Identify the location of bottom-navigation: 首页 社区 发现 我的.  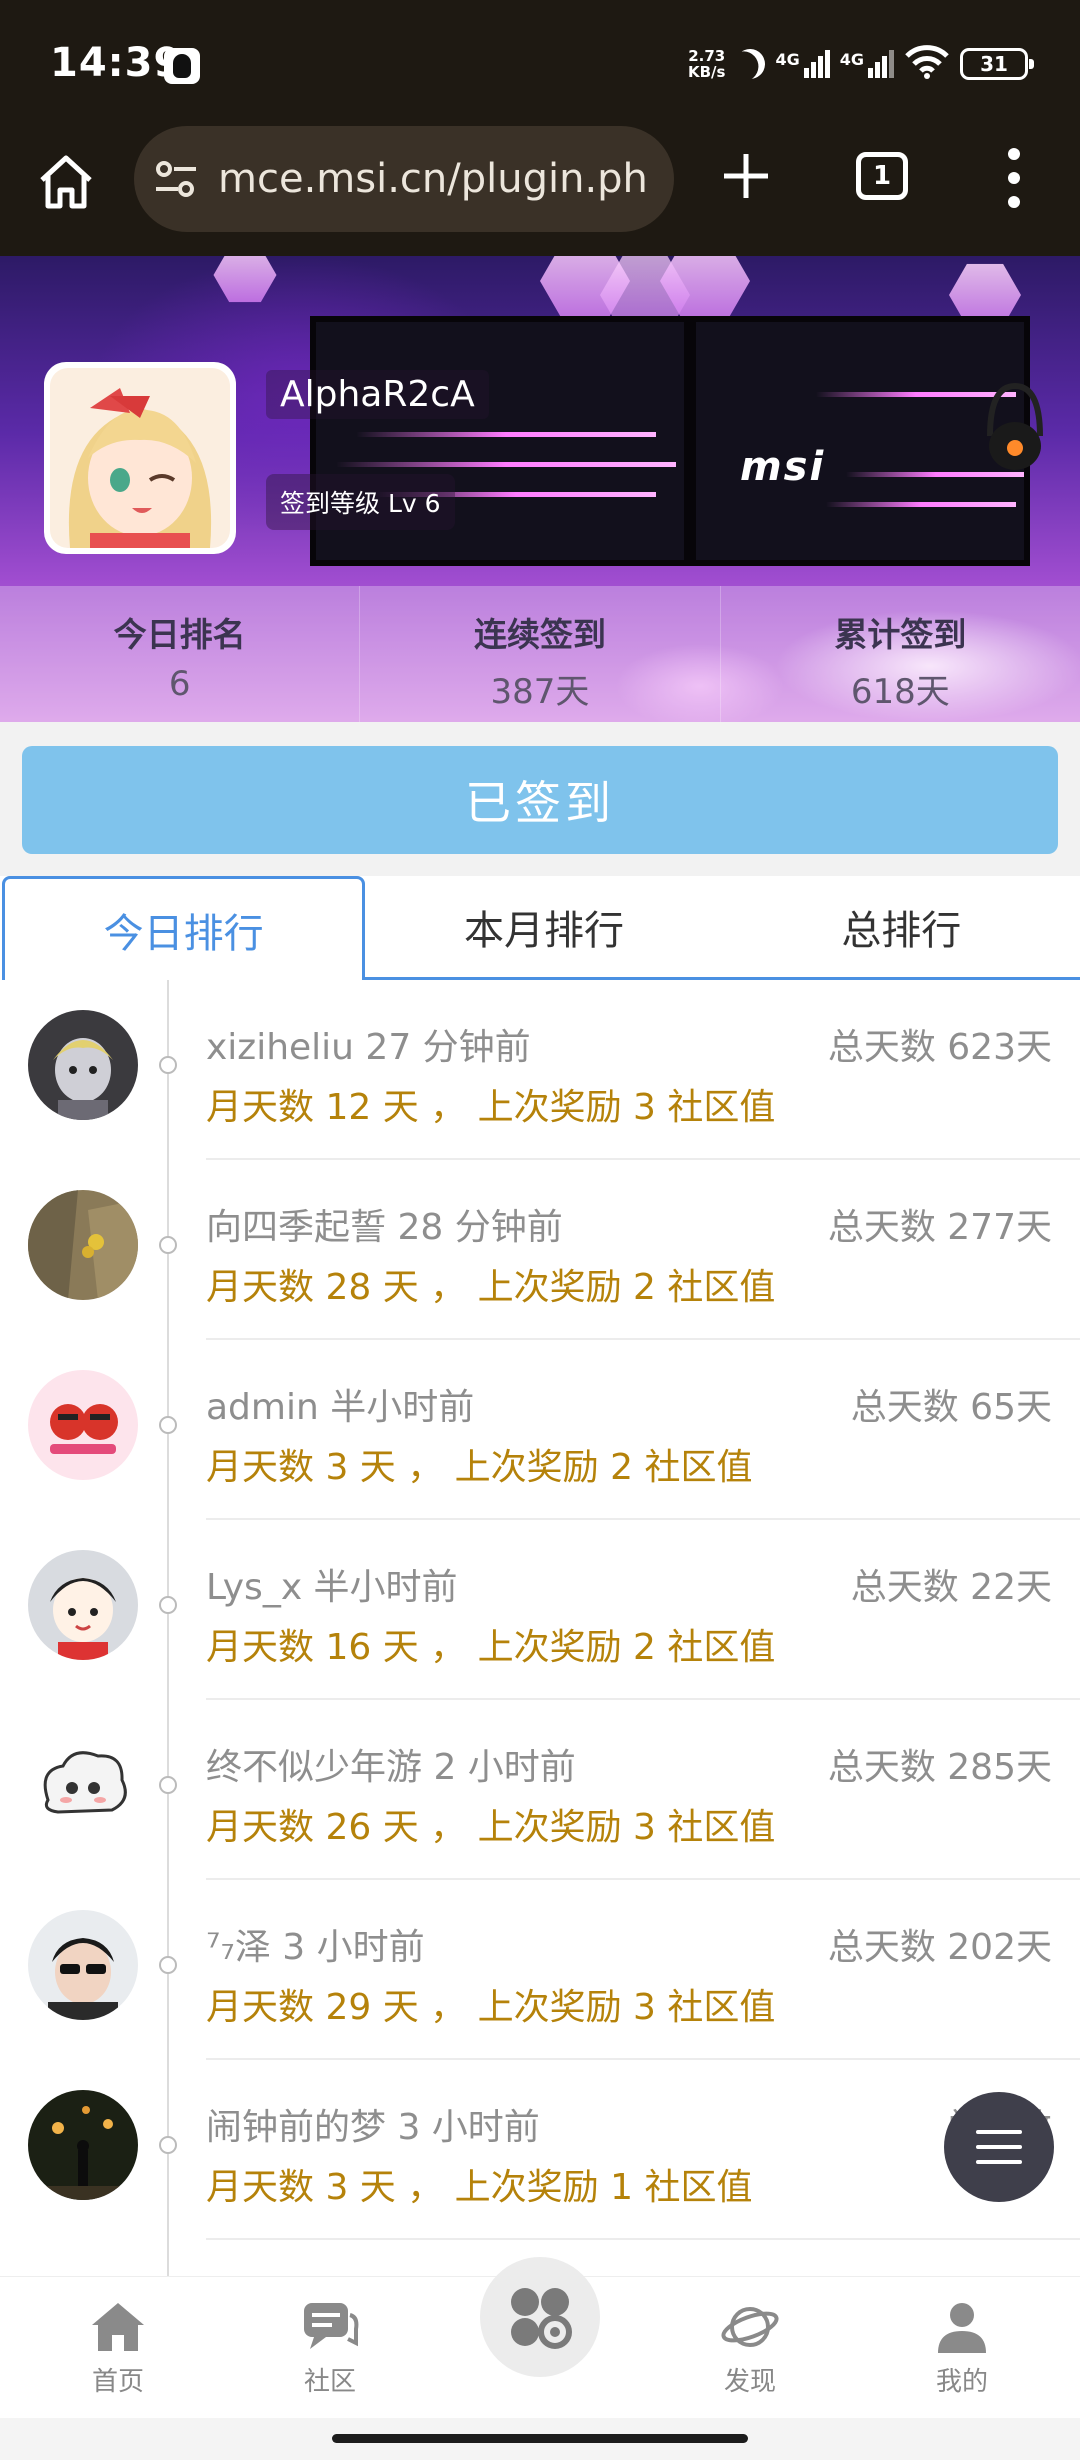
(540, 2337).